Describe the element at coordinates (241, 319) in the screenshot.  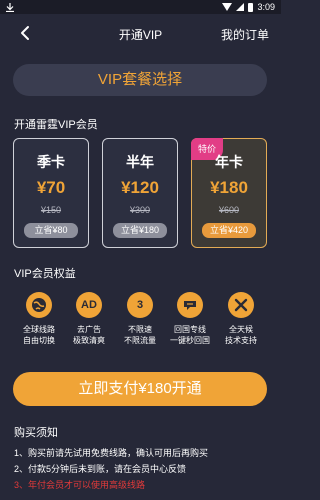
I see `benefit-item: 全天候 技术支持` at that location.